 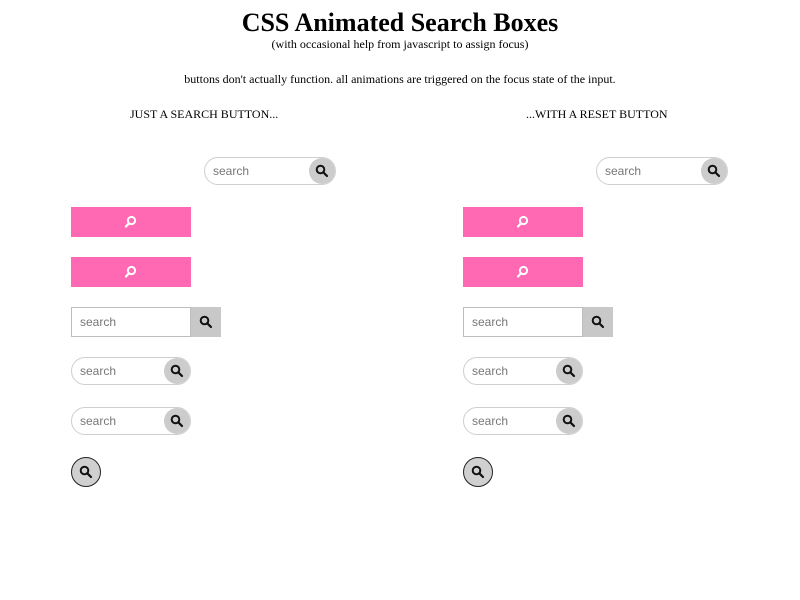 I want to click on search-box-pill-1-reset, so click(x=662, y=171).